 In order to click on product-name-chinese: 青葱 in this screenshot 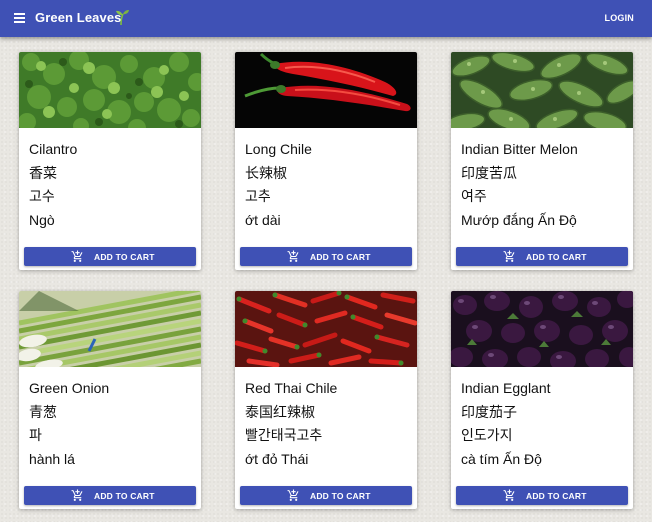, I will do `click(43, 411)`.